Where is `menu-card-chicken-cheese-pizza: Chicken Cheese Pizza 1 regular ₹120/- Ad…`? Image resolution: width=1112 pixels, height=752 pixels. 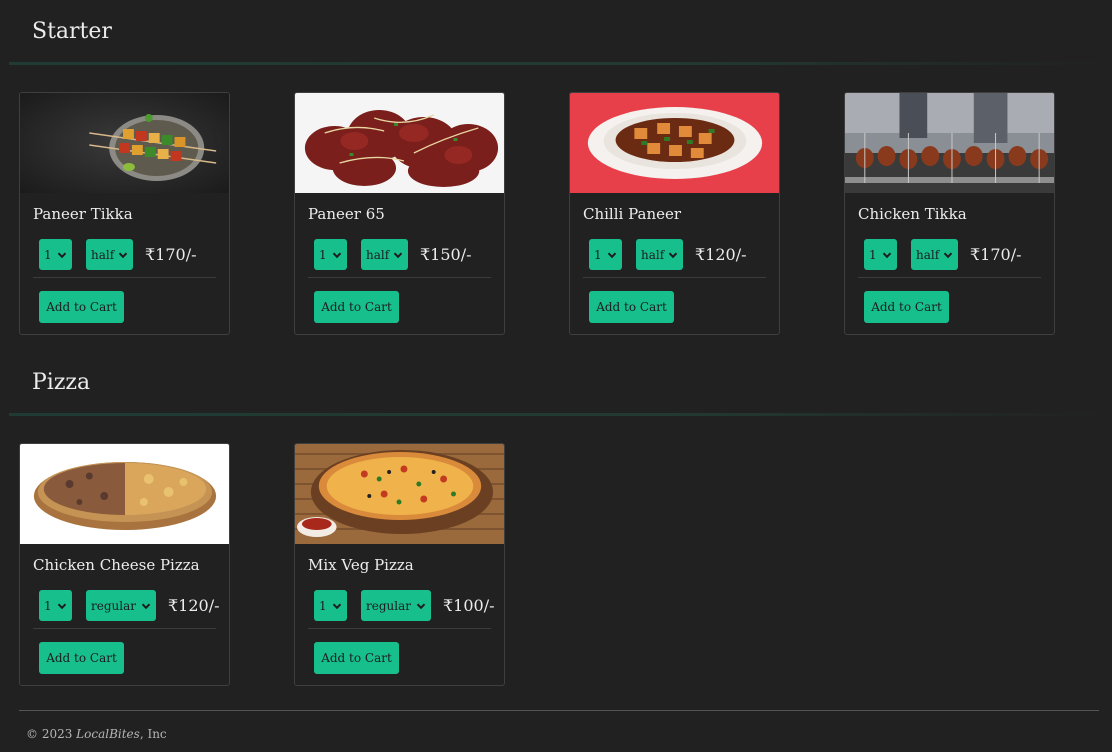
menu-card-chicken-cheese-pizza: Chicken Cheese Pizza 1 regular ₹120/- Ad… is located at coordinates (124, 564).